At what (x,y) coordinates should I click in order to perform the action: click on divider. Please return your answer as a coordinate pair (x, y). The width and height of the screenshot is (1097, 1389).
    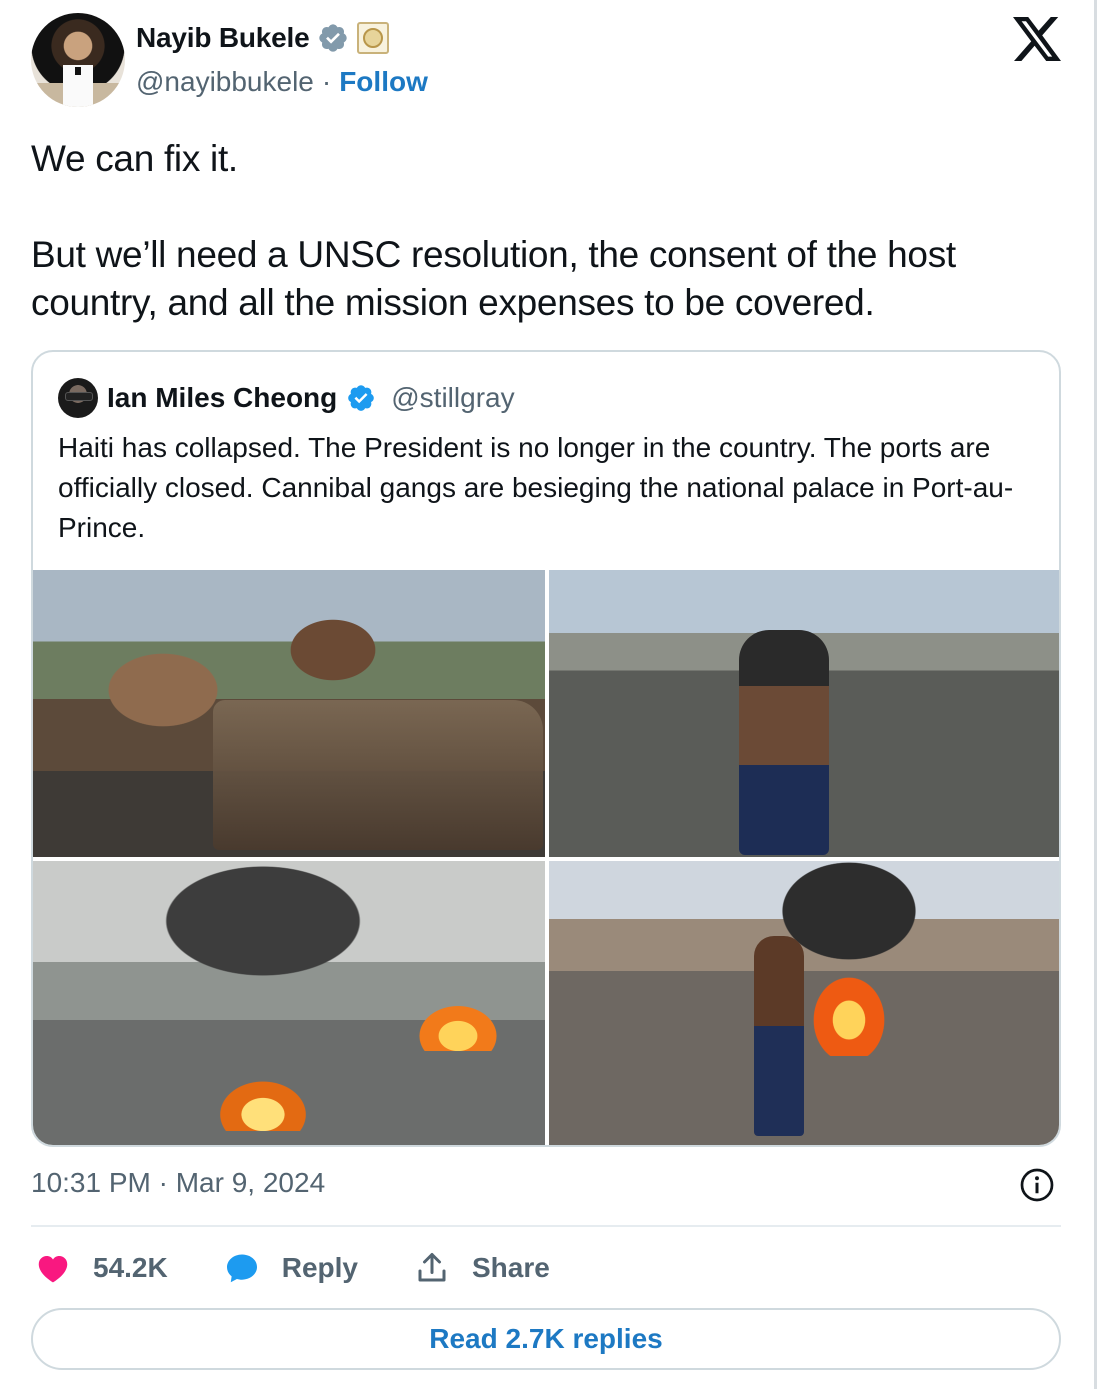
    Looking at the image, I should click on (546, 1226).